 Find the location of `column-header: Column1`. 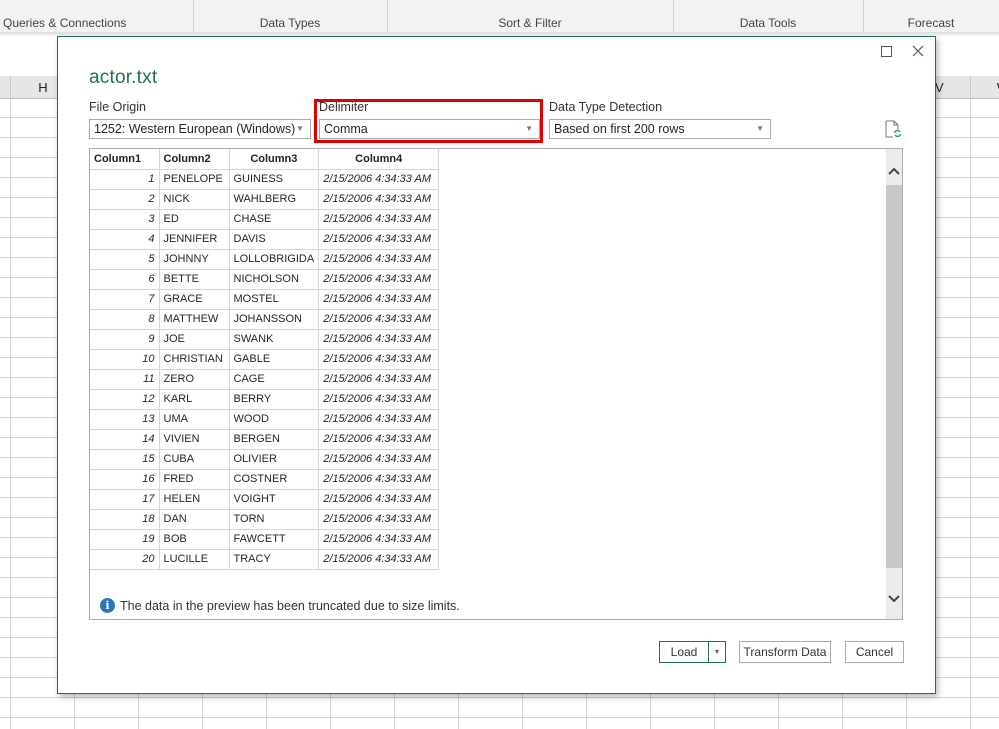

column-header: Column1 is located at coordinates (125, 159).